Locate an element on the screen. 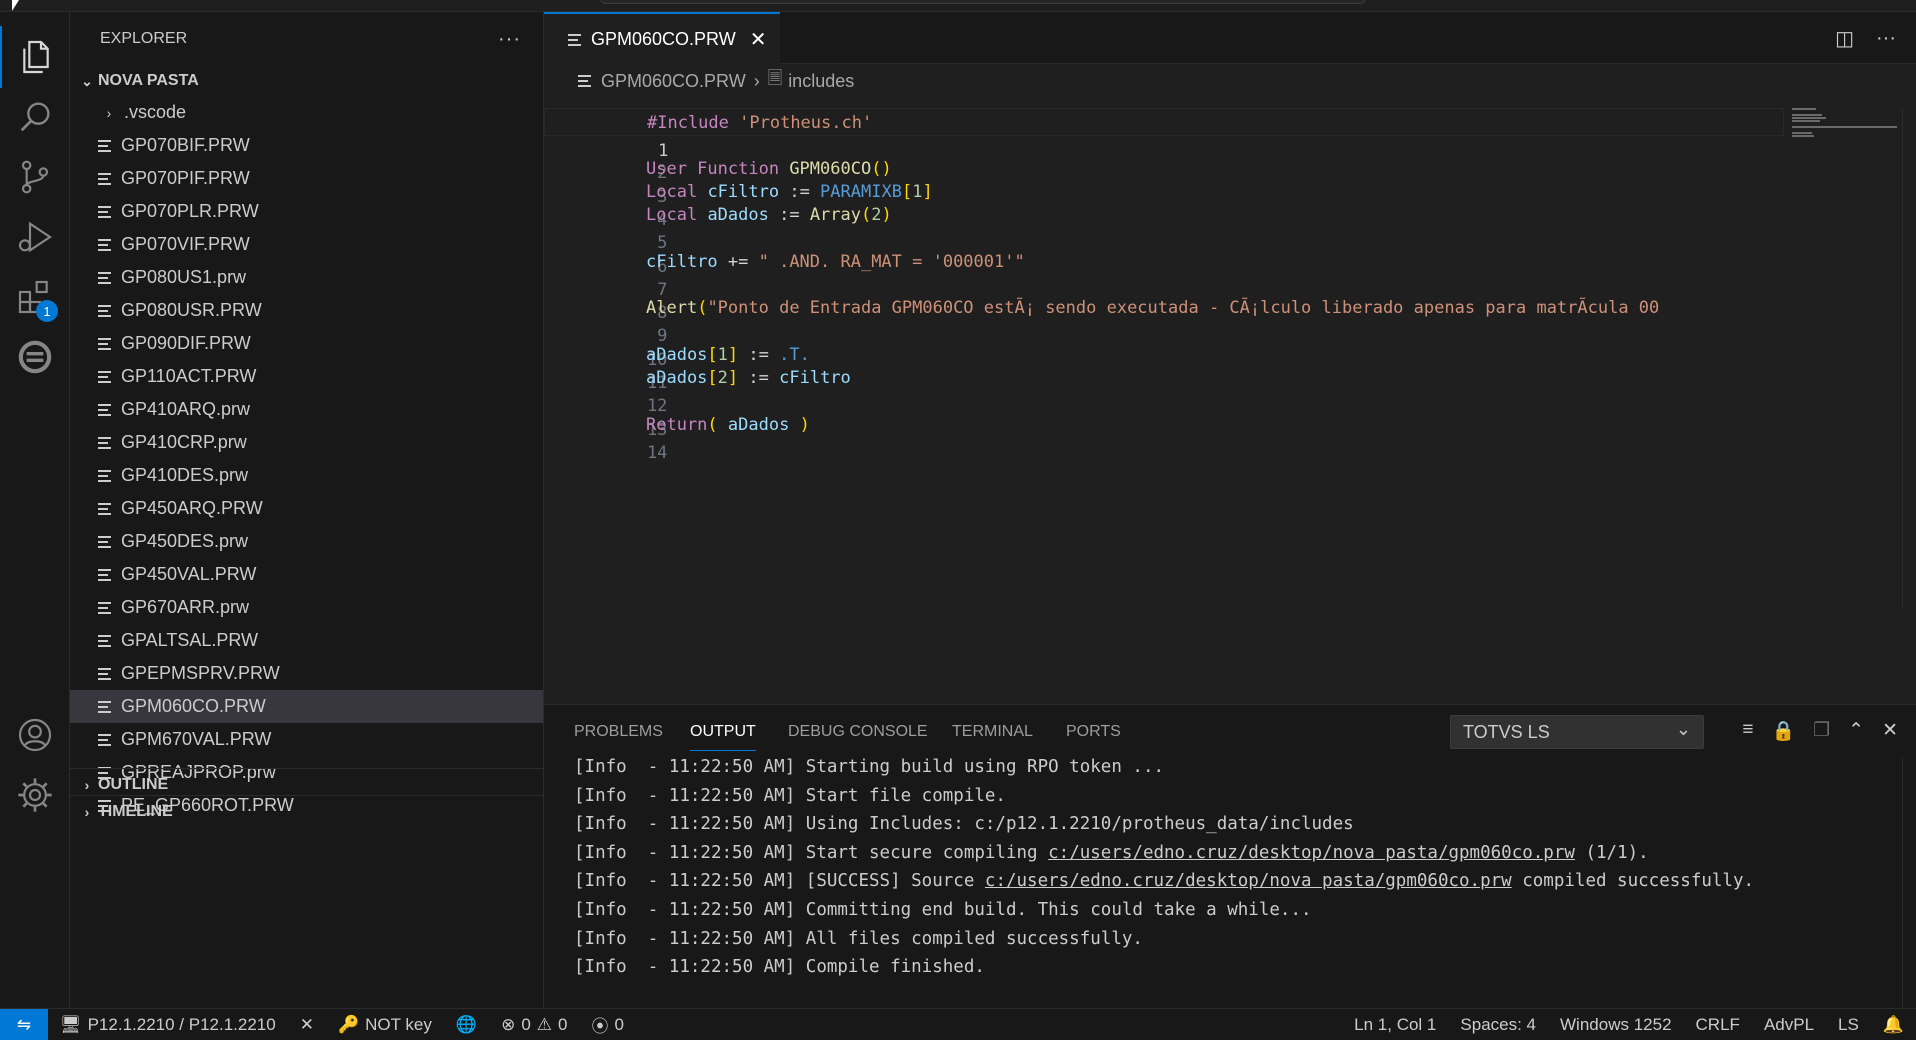 The height and width of the screenshot is (1040, 1916). minimap is located at coordinates (1846, 123).